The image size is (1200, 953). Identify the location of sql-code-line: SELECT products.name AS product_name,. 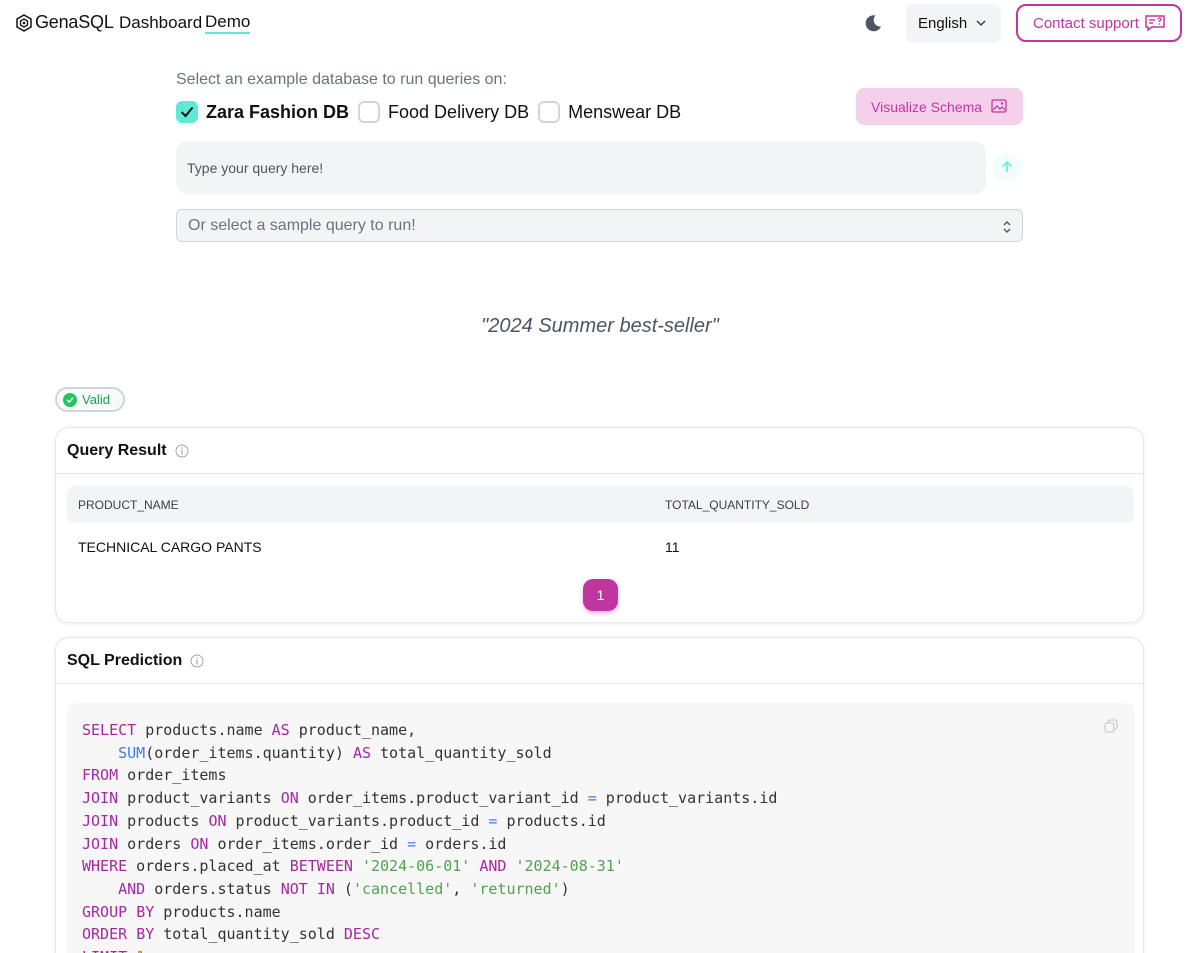
(249, 730).